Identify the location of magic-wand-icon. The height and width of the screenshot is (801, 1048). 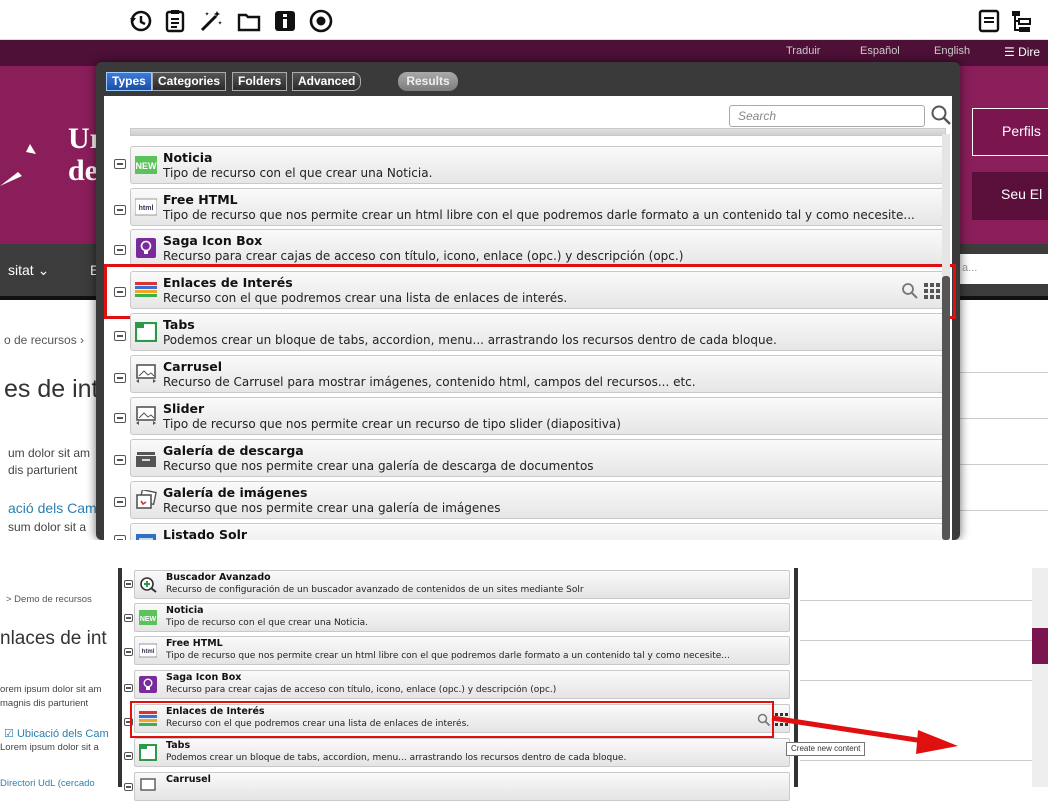
(211, 21).